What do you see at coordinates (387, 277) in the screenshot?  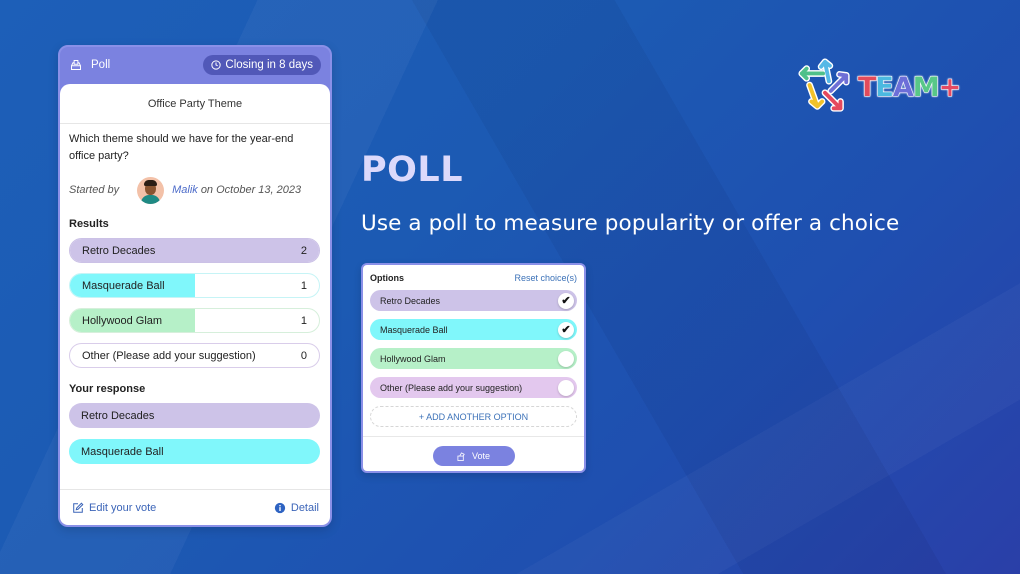 I see `options-heading: Options` at bounding box center [387, 277].